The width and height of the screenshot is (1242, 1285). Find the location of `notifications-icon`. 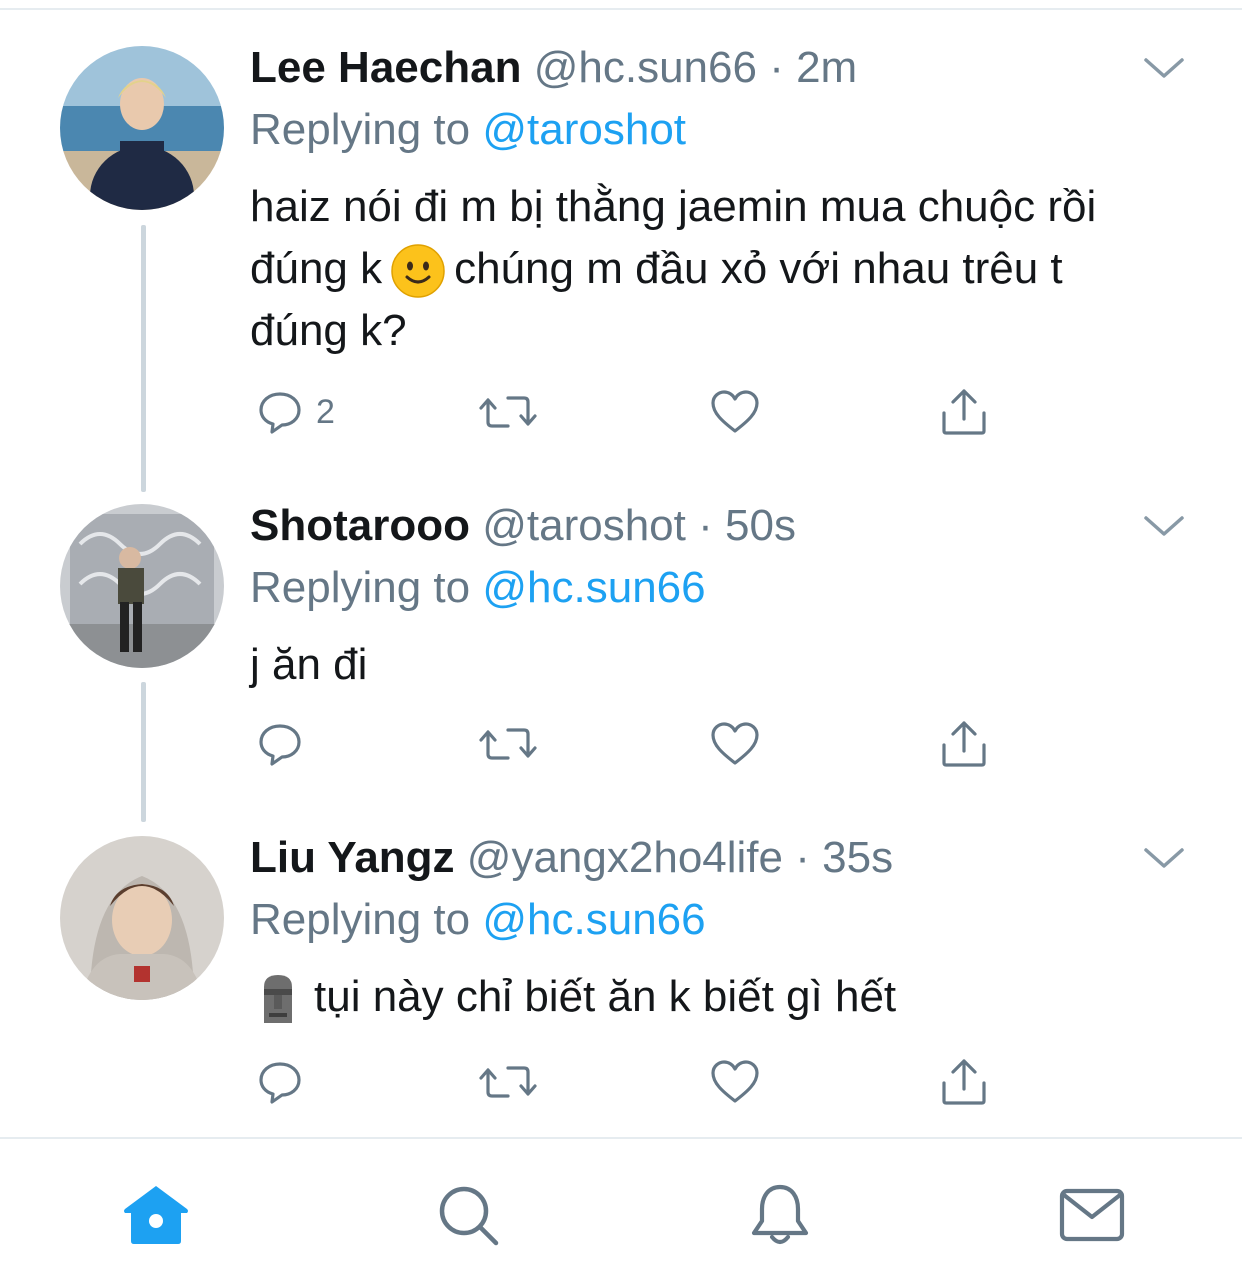

notifications-icon is located at coordinates (780, 1214).